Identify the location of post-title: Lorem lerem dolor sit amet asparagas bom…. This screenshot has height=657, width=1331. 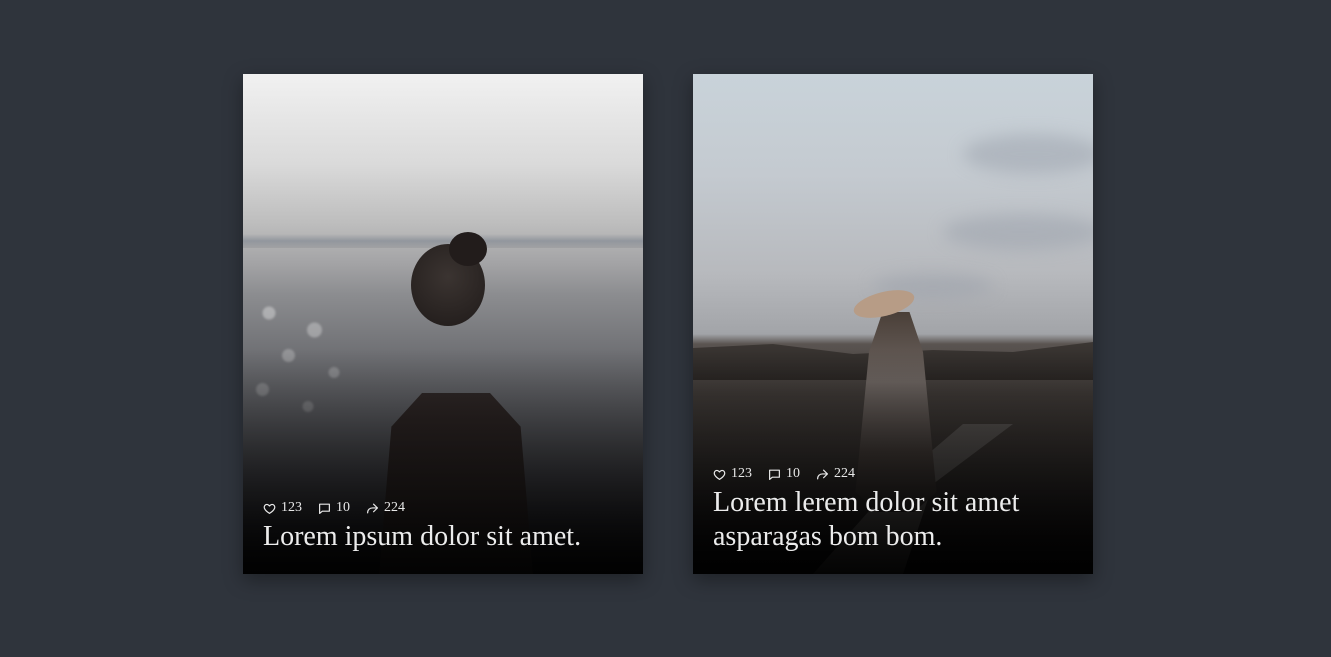
(893, 520).